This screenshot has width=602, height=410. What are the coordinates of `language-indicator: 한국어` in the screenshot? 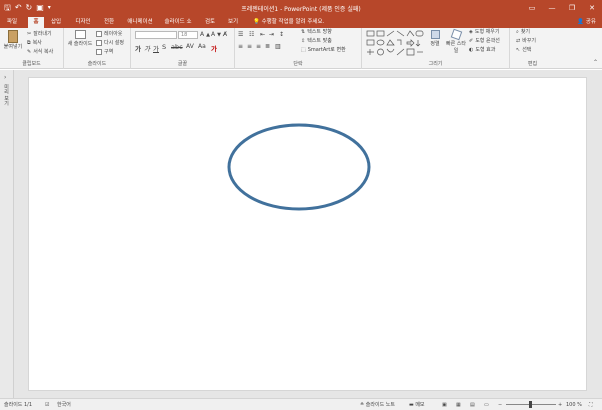 It's located at (64, 405).